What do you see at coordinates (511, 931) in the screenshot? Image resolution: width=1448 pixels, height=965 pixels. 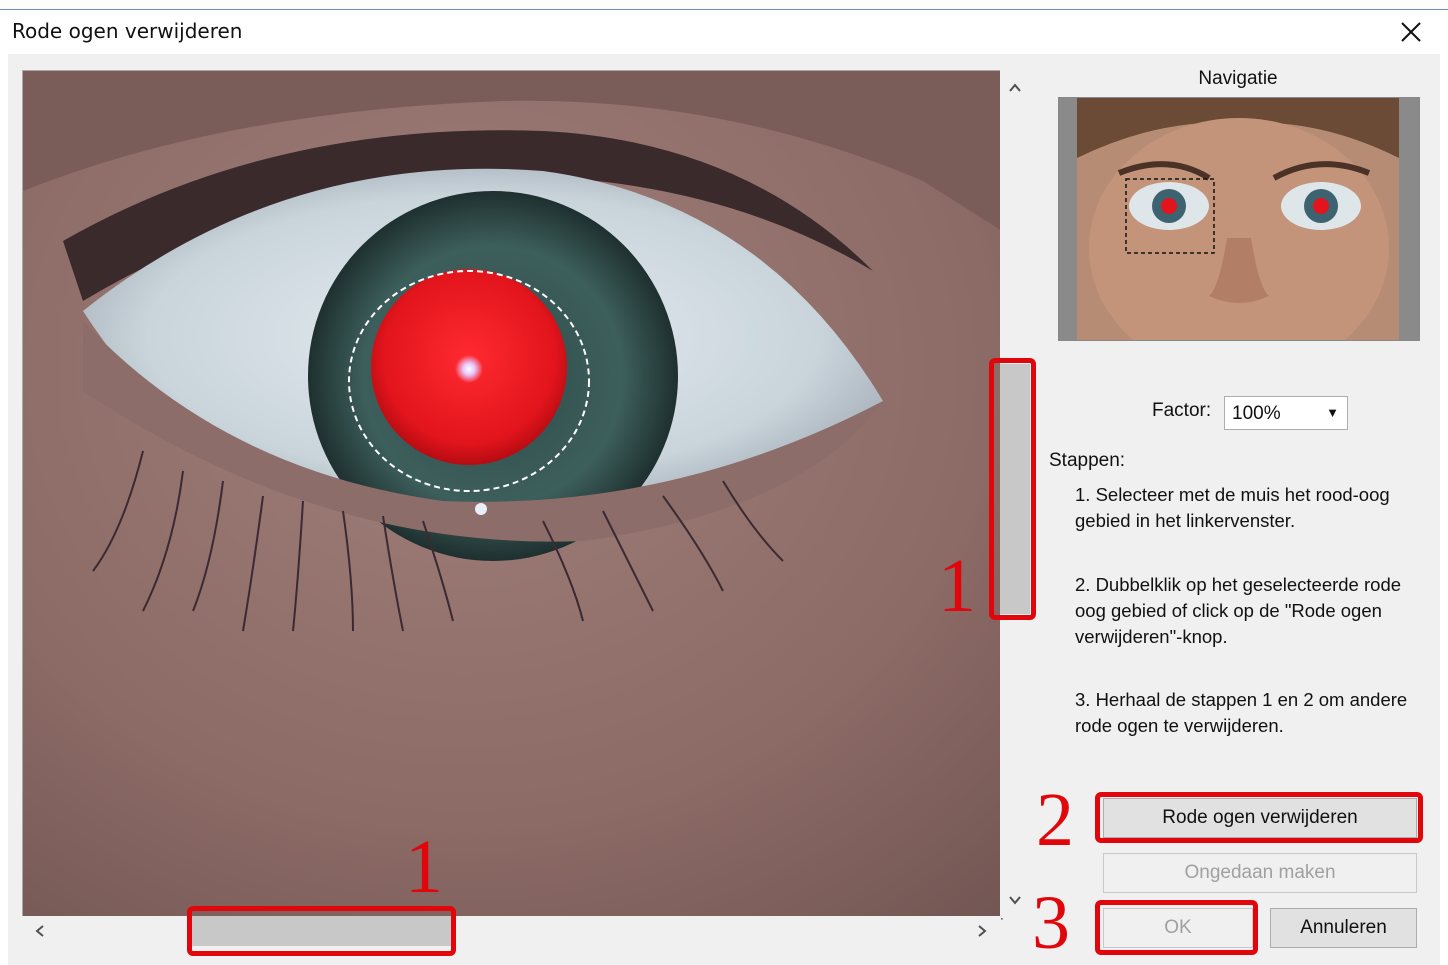 I see `horizontal-scrollbar` at bounding box center [511, 931].